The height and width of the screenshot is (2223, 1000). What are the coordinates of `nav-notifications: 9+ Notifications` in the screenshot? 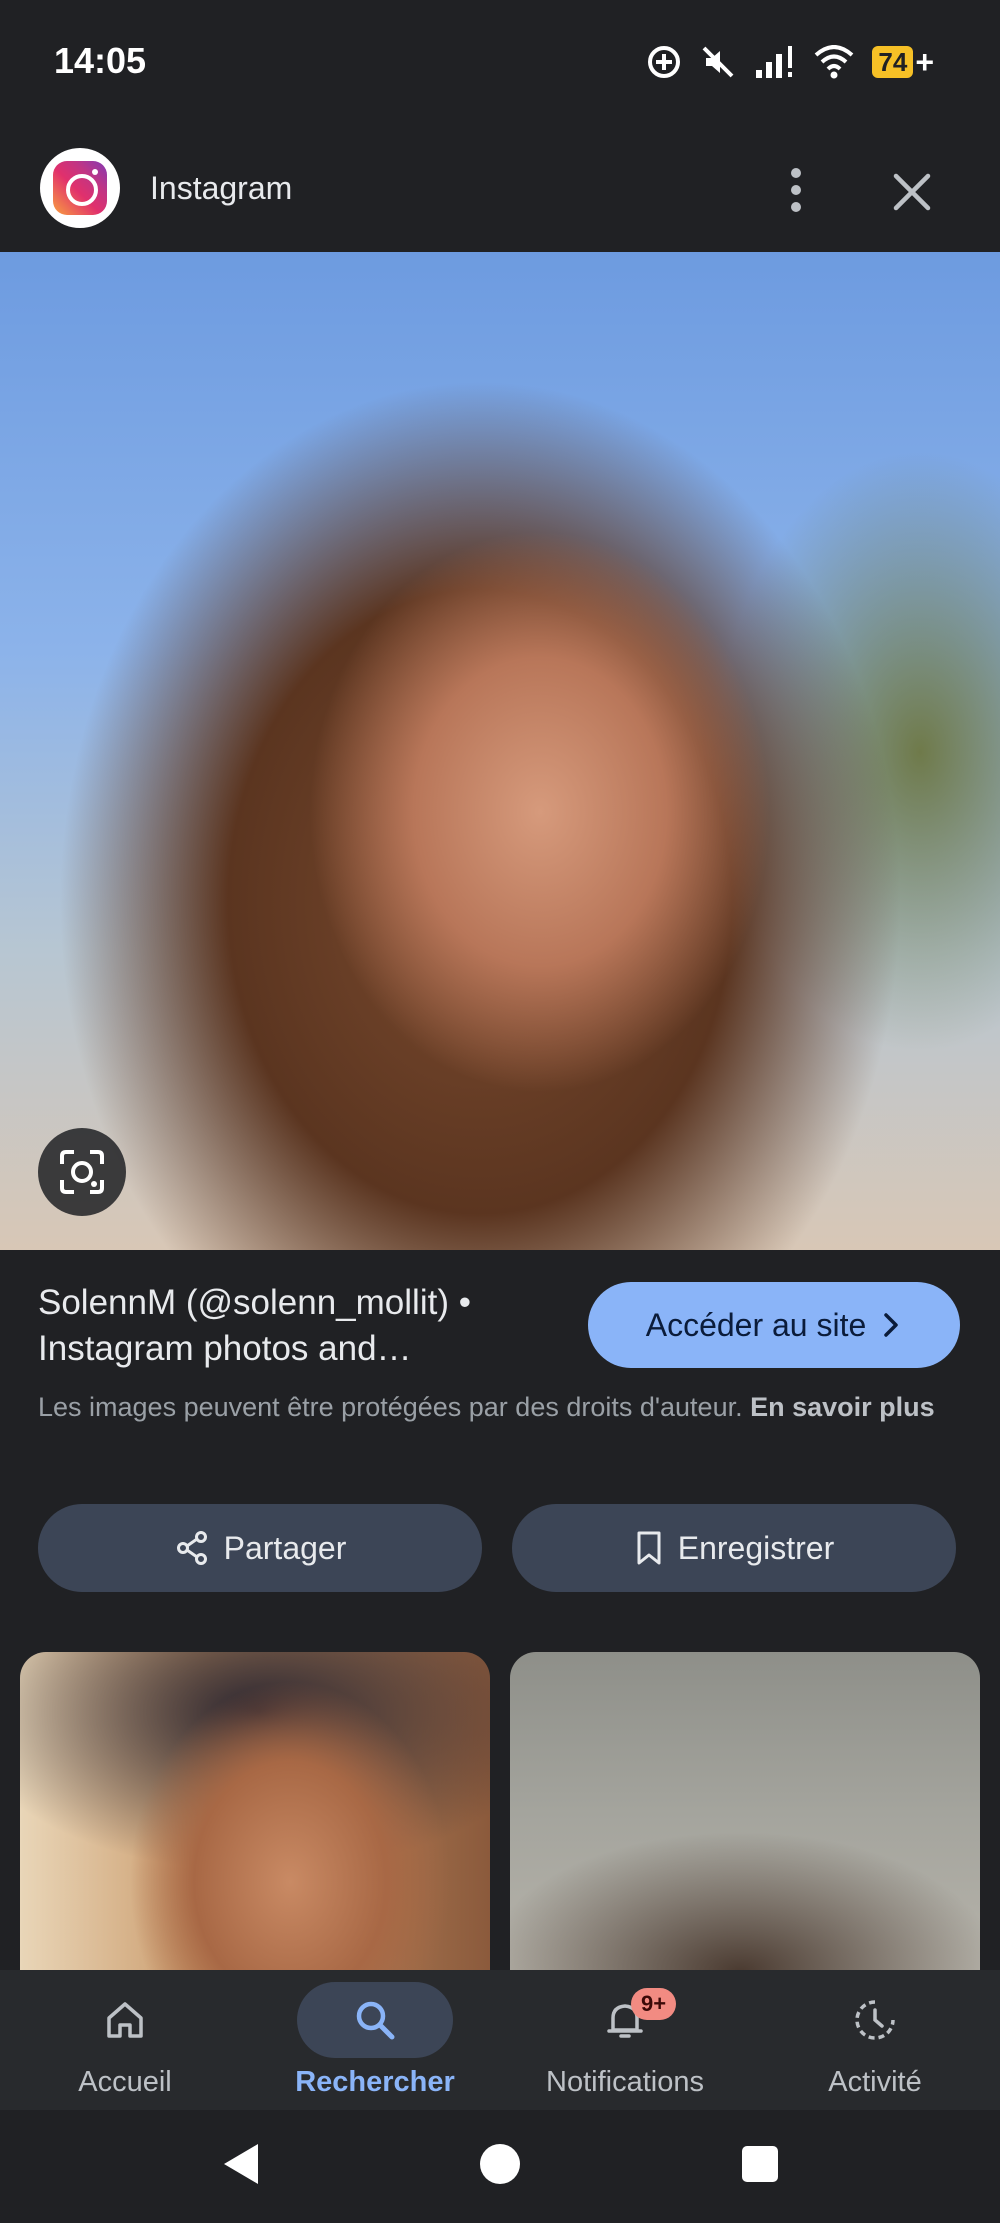 It's located at (625, 2040).